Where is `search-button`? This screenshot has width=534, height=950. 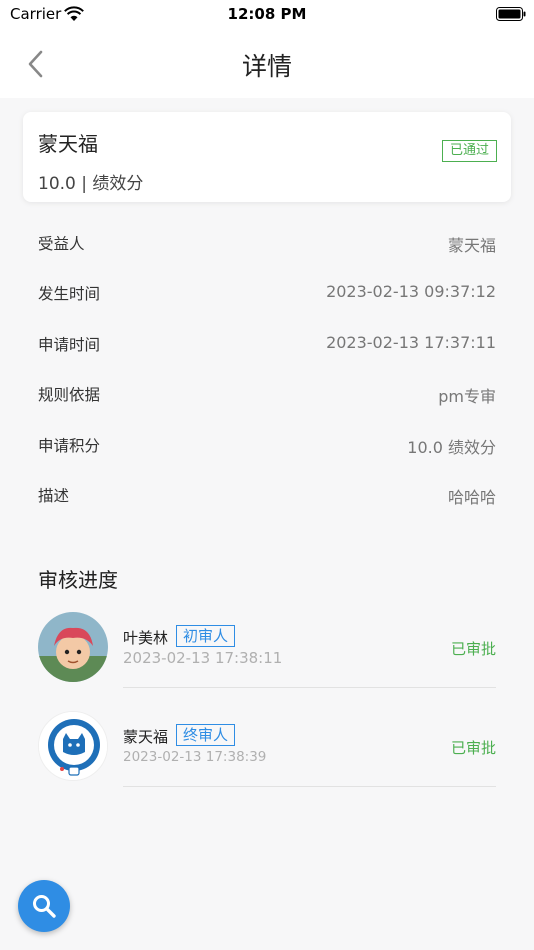
search-button is located at coordinates (44, 906).